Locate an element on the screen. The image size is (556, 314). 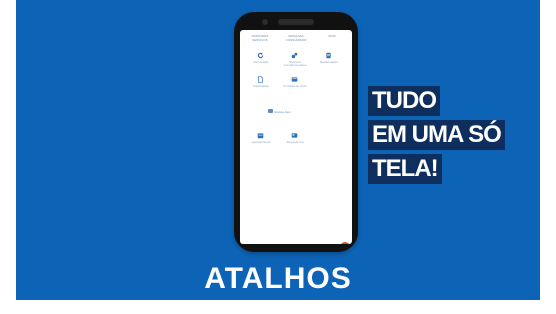
link-icon is located at coordinates (270, 111).